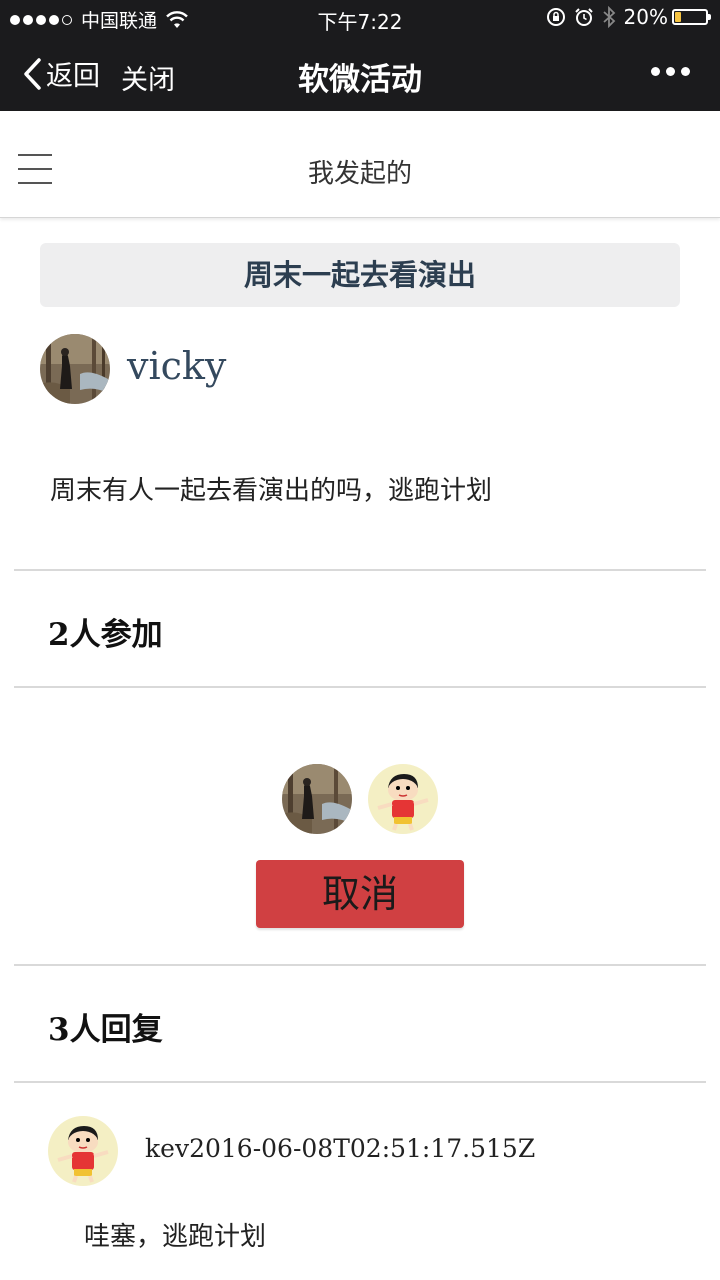 The height and width of the screenshot is (1280, 720). What do you see at coordinates (691, 17) in the screenshot?
I see `battery-icon` at bounding box center [691, 17].